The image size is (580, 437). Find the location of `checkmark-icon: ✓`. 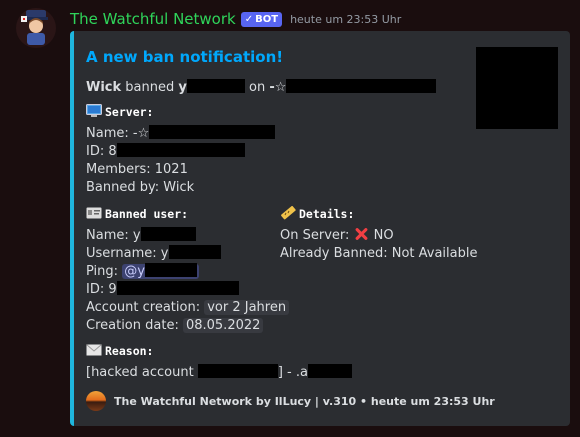

checkmark-icon: ✓ is located at coordinates (249, 19).